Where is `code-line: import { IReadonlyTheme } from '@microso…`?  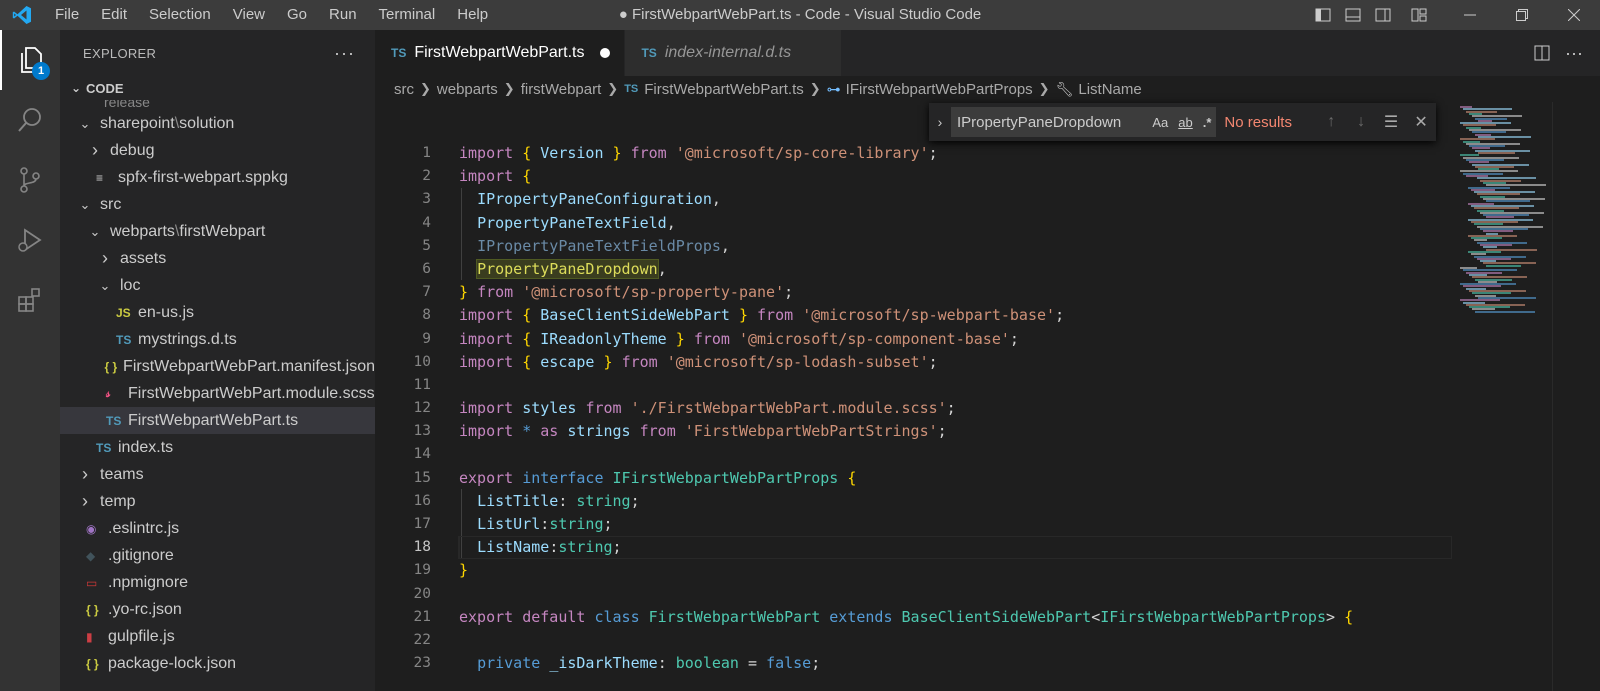 code-line: import { IReadonlyTheme } from '@microso… is located at coordinates (959, 339).